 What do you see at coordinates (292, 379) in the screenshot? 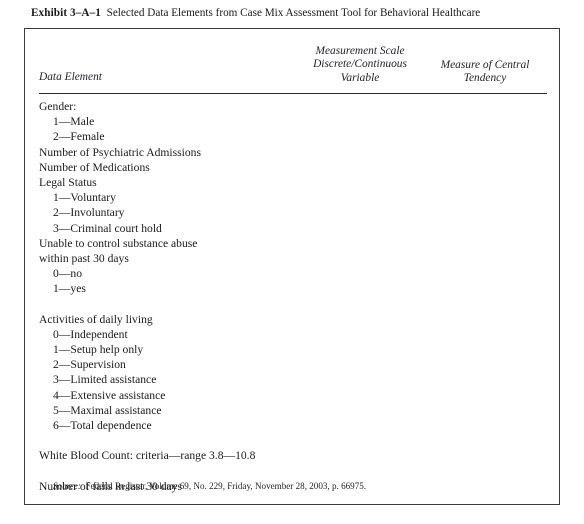
I see `table-row: 3—Limited assistance` at bounding box center [292, 379].